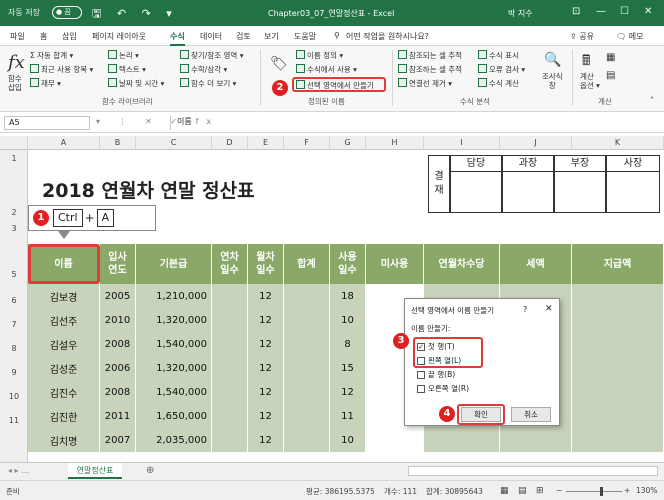 The image size is (664, 500). Describe the element at coordinates (387, 36) in the screenshot. I see `tell-me-input: 어떤 작업을 원하시나요?` at that location.